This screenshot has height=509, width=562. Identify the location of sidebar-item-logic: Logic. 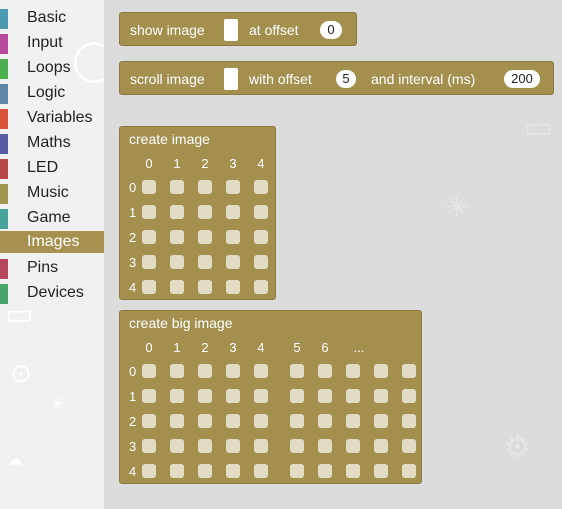
(52, 93).